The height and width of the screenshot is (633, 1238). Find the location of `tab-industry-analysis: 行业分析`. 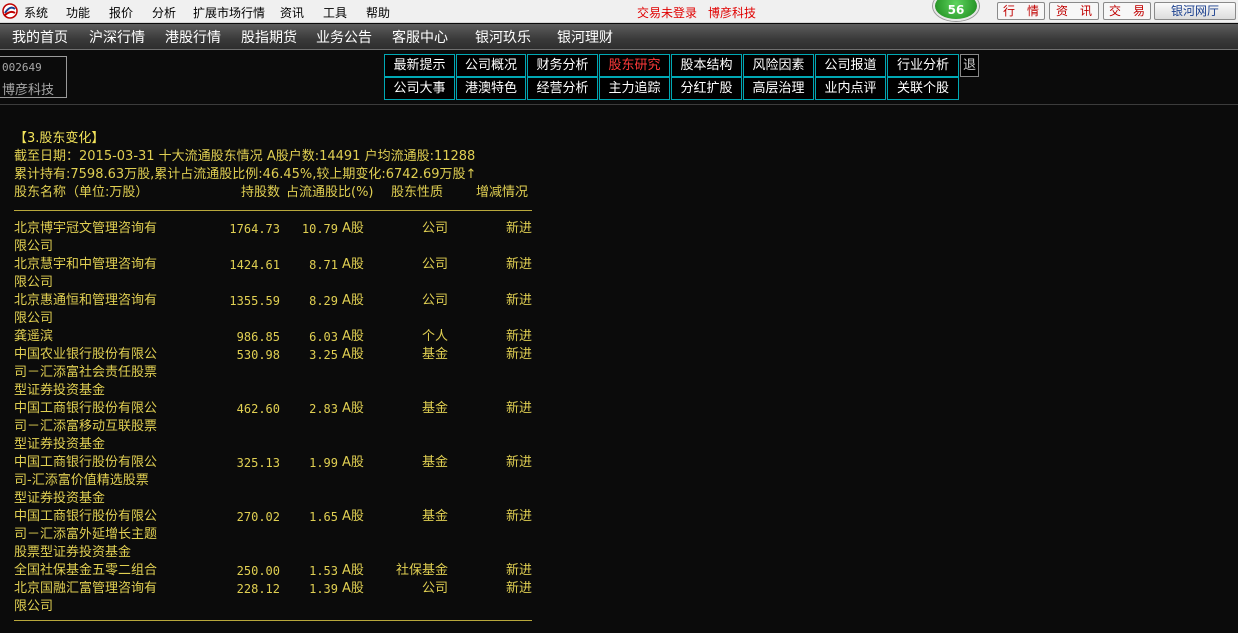

tab-industry-analysis: 行业分析 is located at coordinates (923, 65).